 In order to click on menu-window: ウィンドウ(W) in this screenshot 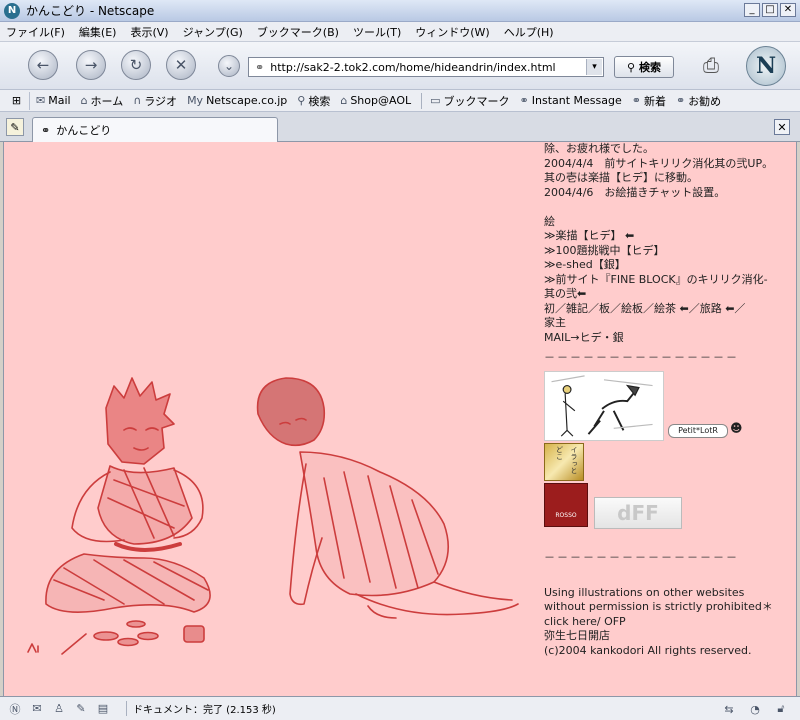, I will do `click(452, 32)`.